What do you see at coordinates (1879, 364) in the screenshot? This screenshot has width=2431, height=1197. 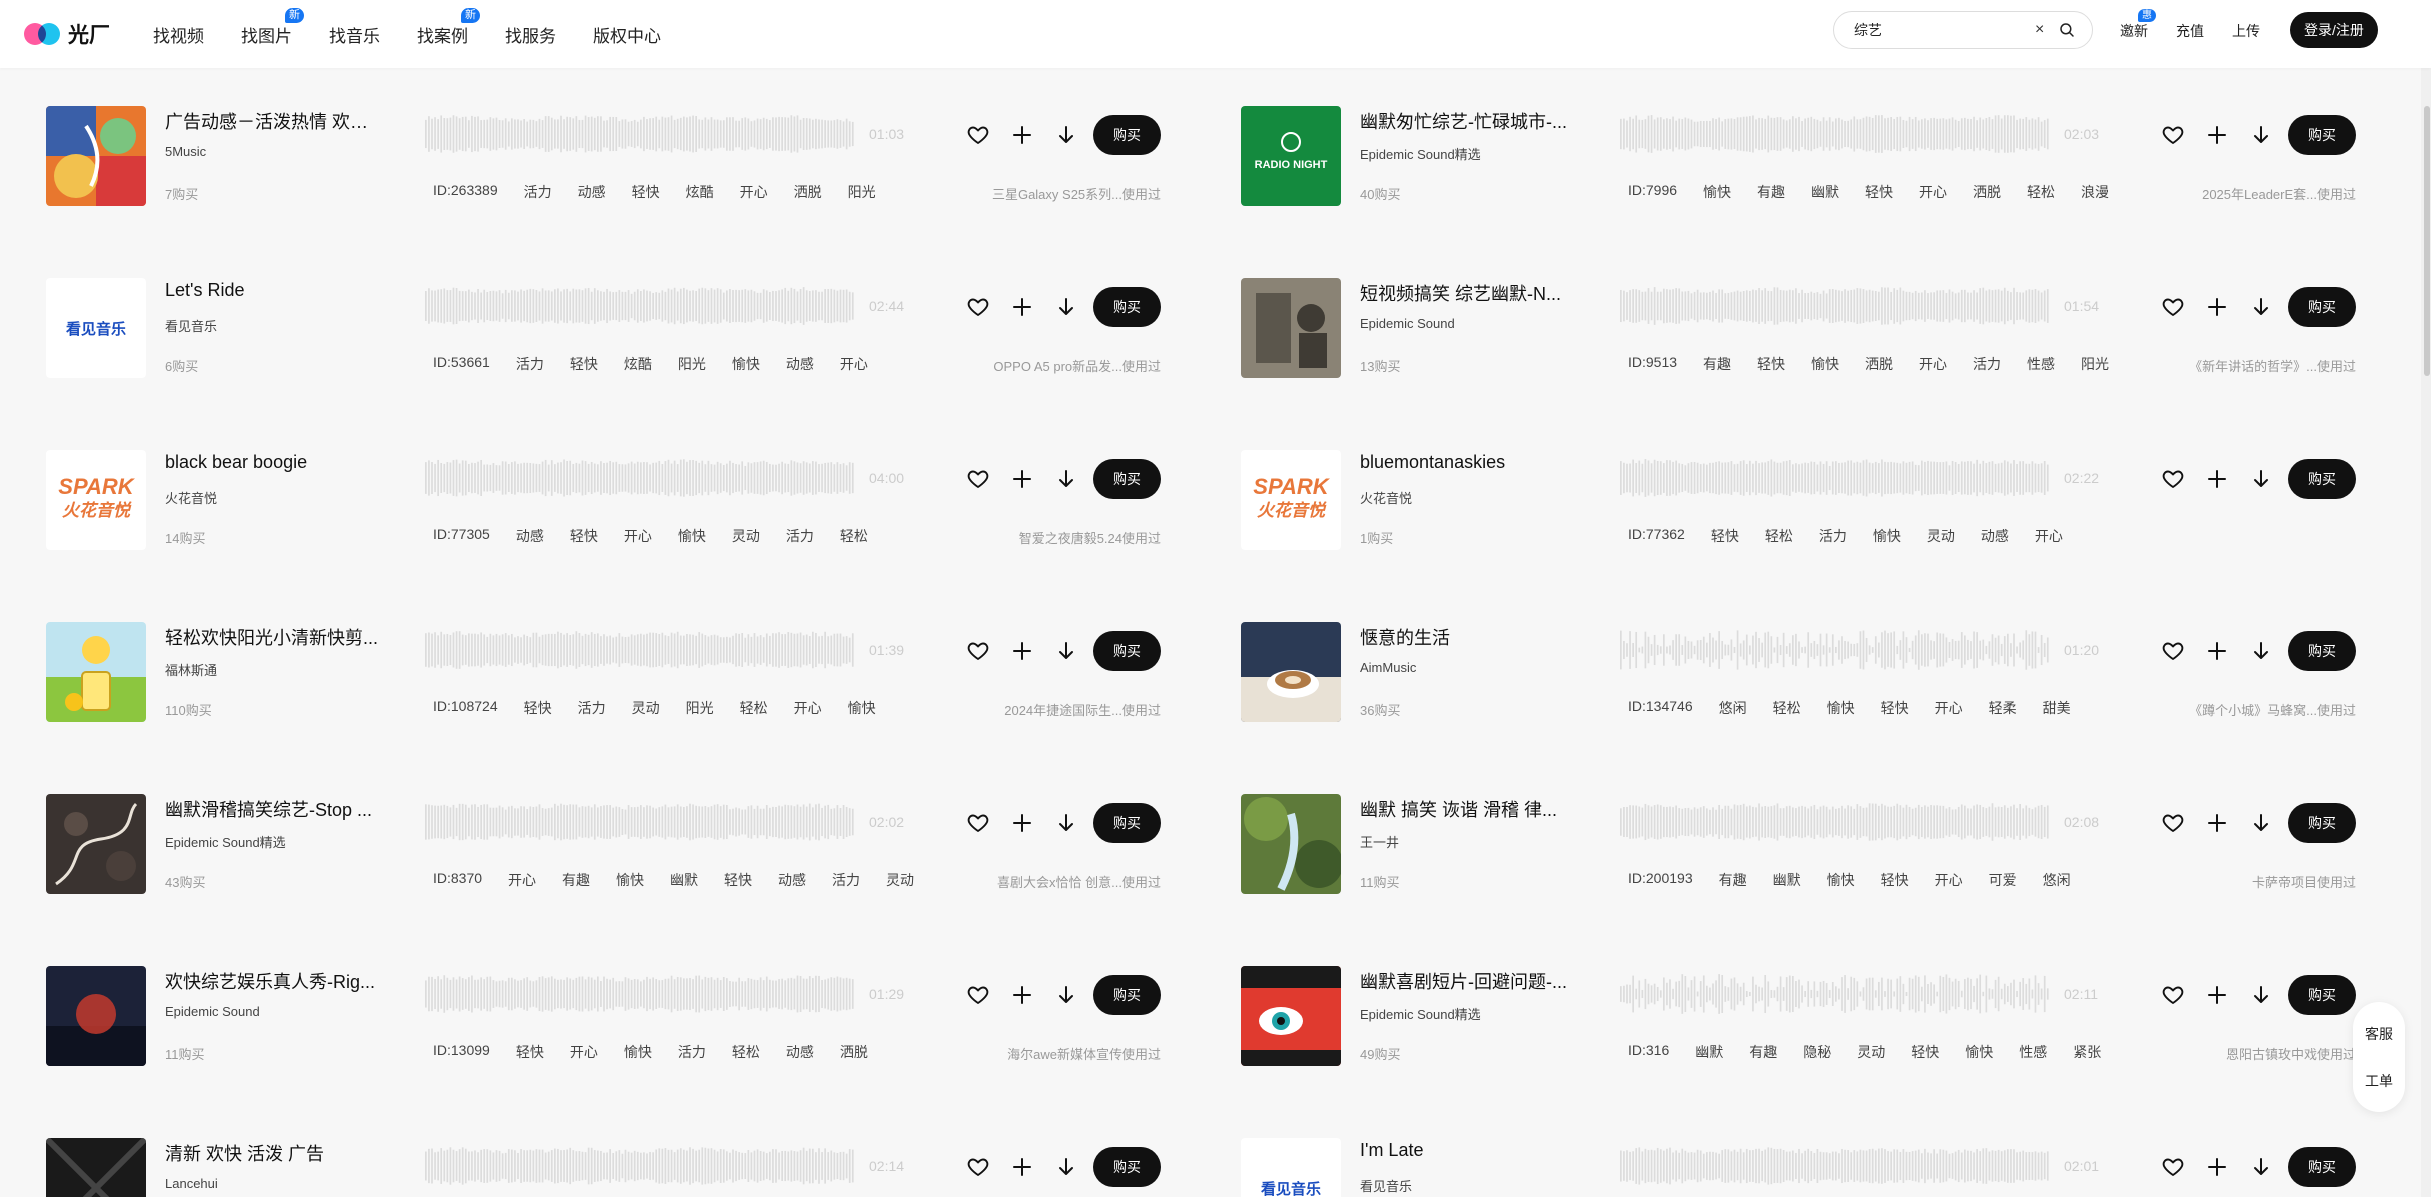 I see `tag: 洒脱` at bounding box center [1879, 364].